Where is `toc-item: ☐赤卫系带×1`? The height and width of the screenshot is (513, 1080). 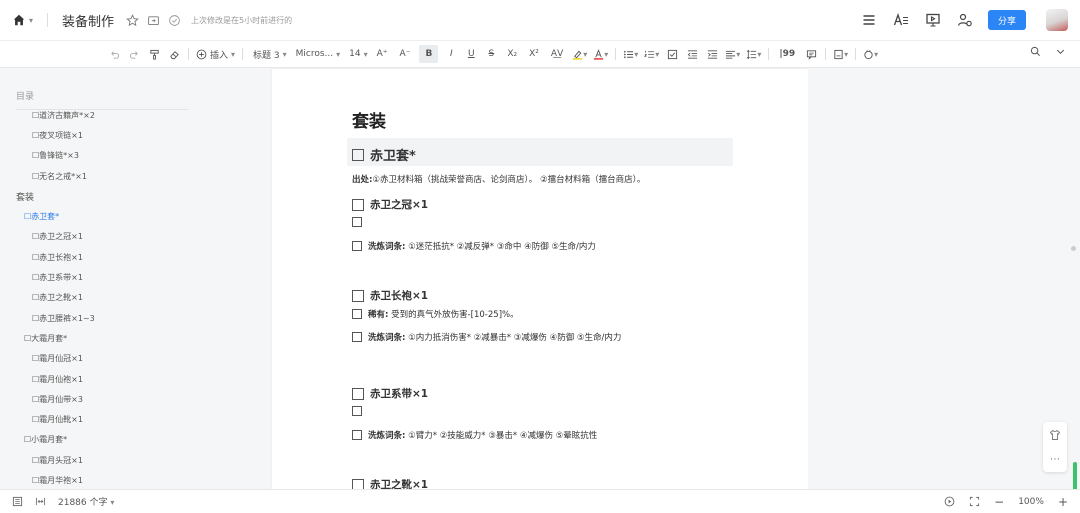
toc-item: ☐赤卫系带×1 is located at coordinates (100, 277).